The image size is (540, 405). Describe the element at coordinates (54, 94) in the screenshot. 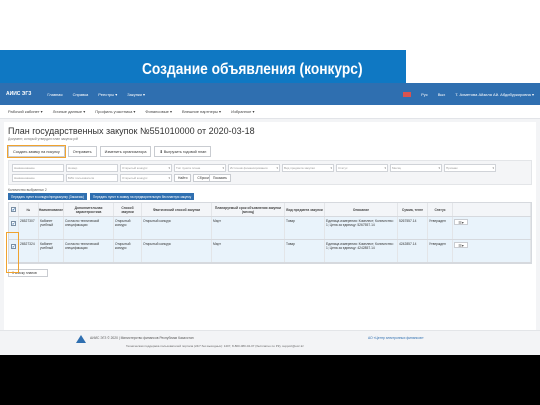

I see `nav-home: Главная` at that location.